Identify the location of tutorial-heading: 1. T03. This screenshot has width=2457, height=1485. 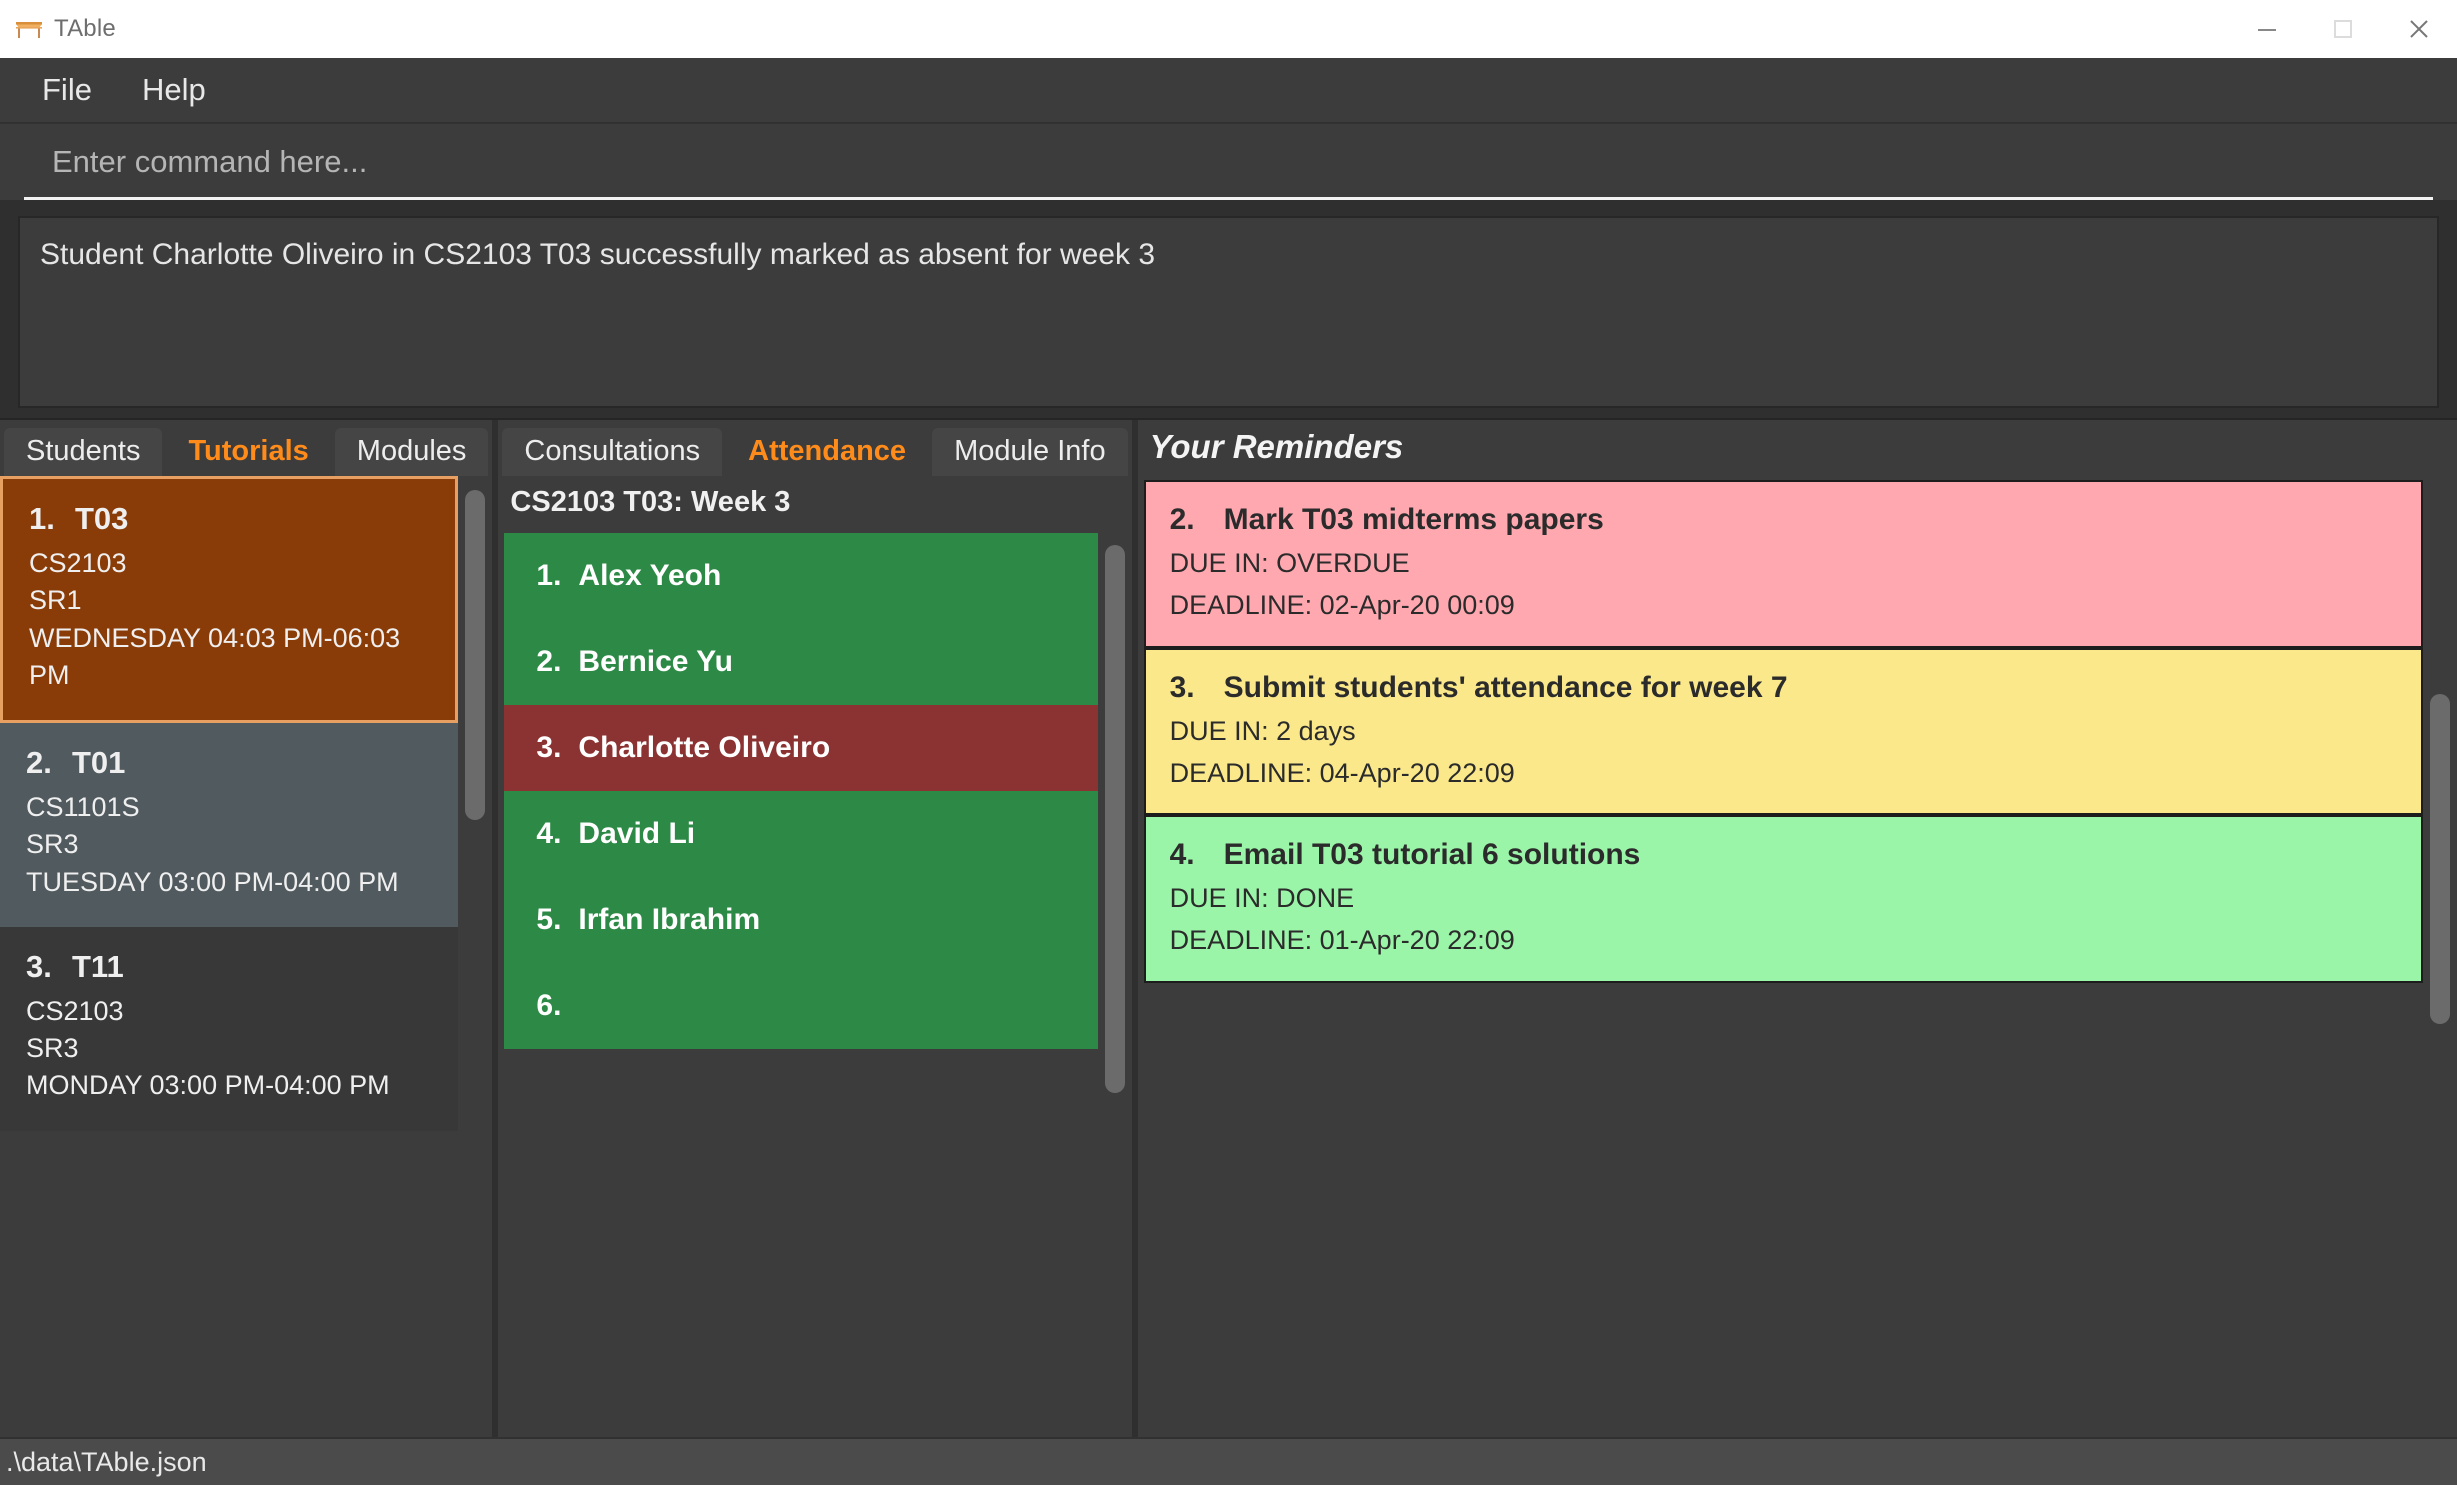
(229, 519).